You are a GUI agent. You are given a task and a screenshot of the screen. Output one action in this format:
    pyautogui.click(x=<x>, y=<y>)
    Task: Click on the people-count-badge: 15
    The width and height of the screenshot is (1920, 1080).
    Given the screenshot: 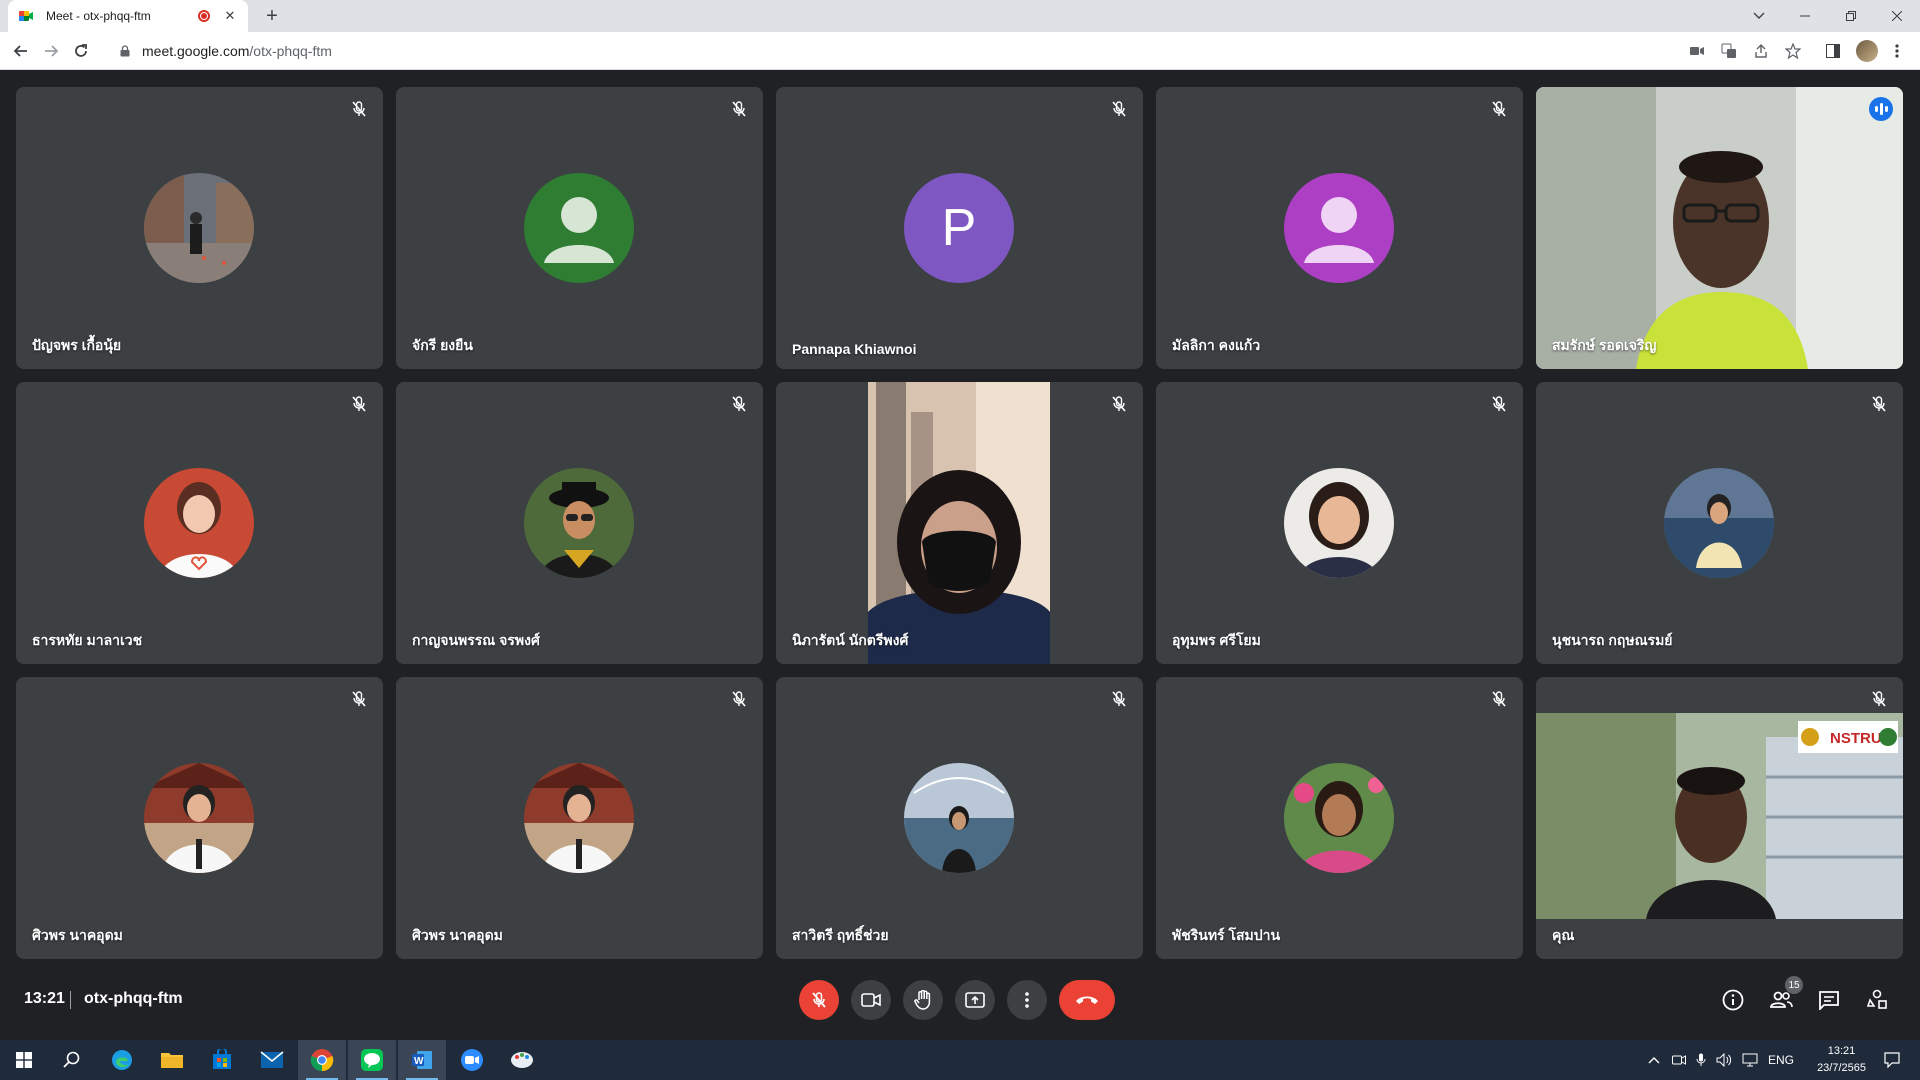 What is the action you would take?
    pyautogui.click(x=1794, y=985)
    